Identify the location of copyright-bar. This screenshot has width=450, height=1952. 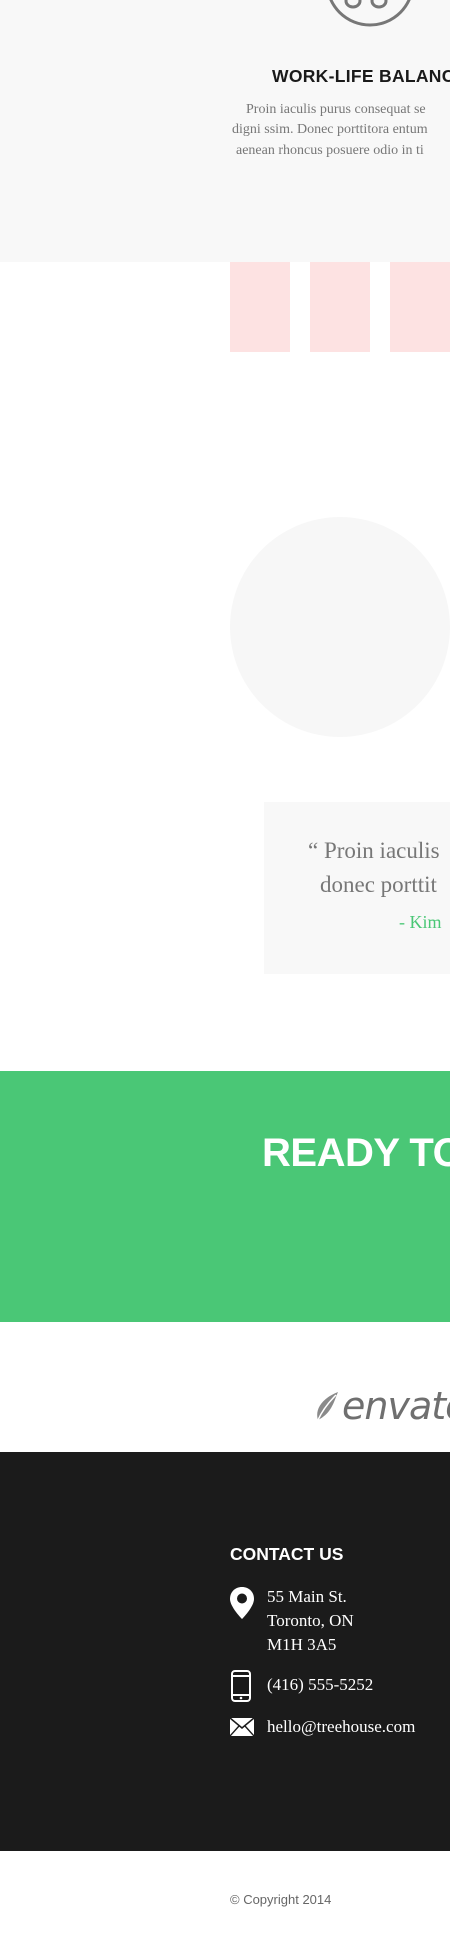
(225, 1901).